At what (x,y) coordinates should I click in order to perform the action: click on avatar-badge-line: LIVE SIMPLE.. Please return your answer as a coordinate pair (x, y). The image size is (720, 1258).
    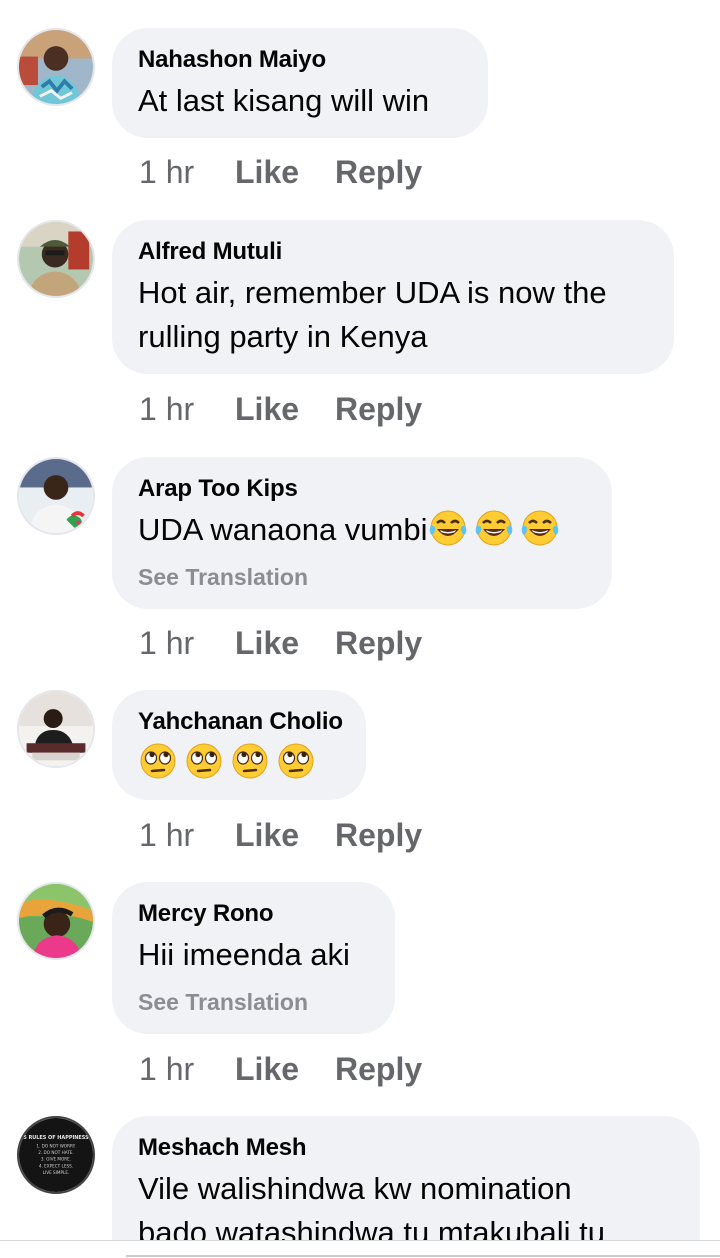
    Looking at the image, I should click on (56, 1172).